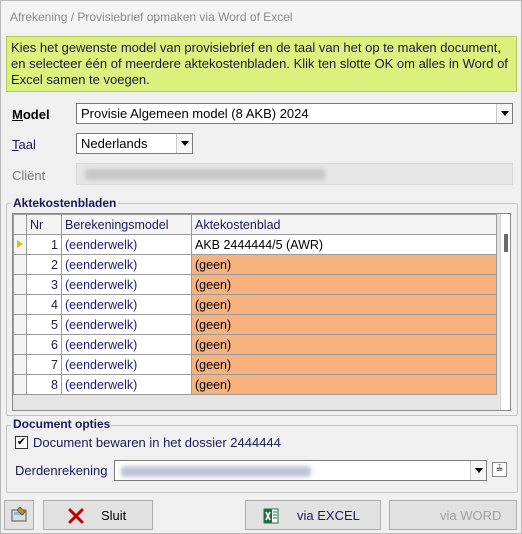 Image resolution: width=522 pixels, height=534 pixels. Describe the element at coordinates (216, 471) in the screenshot. I see `derdenrekening-value-redacted` at that location.